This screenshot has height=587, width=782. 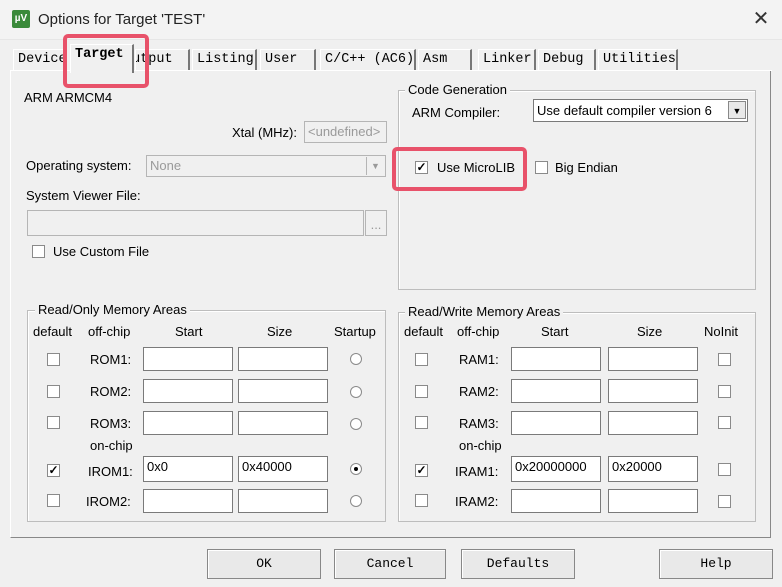 I want to click on tab-listing: Listing, so click(x=224, y=60).